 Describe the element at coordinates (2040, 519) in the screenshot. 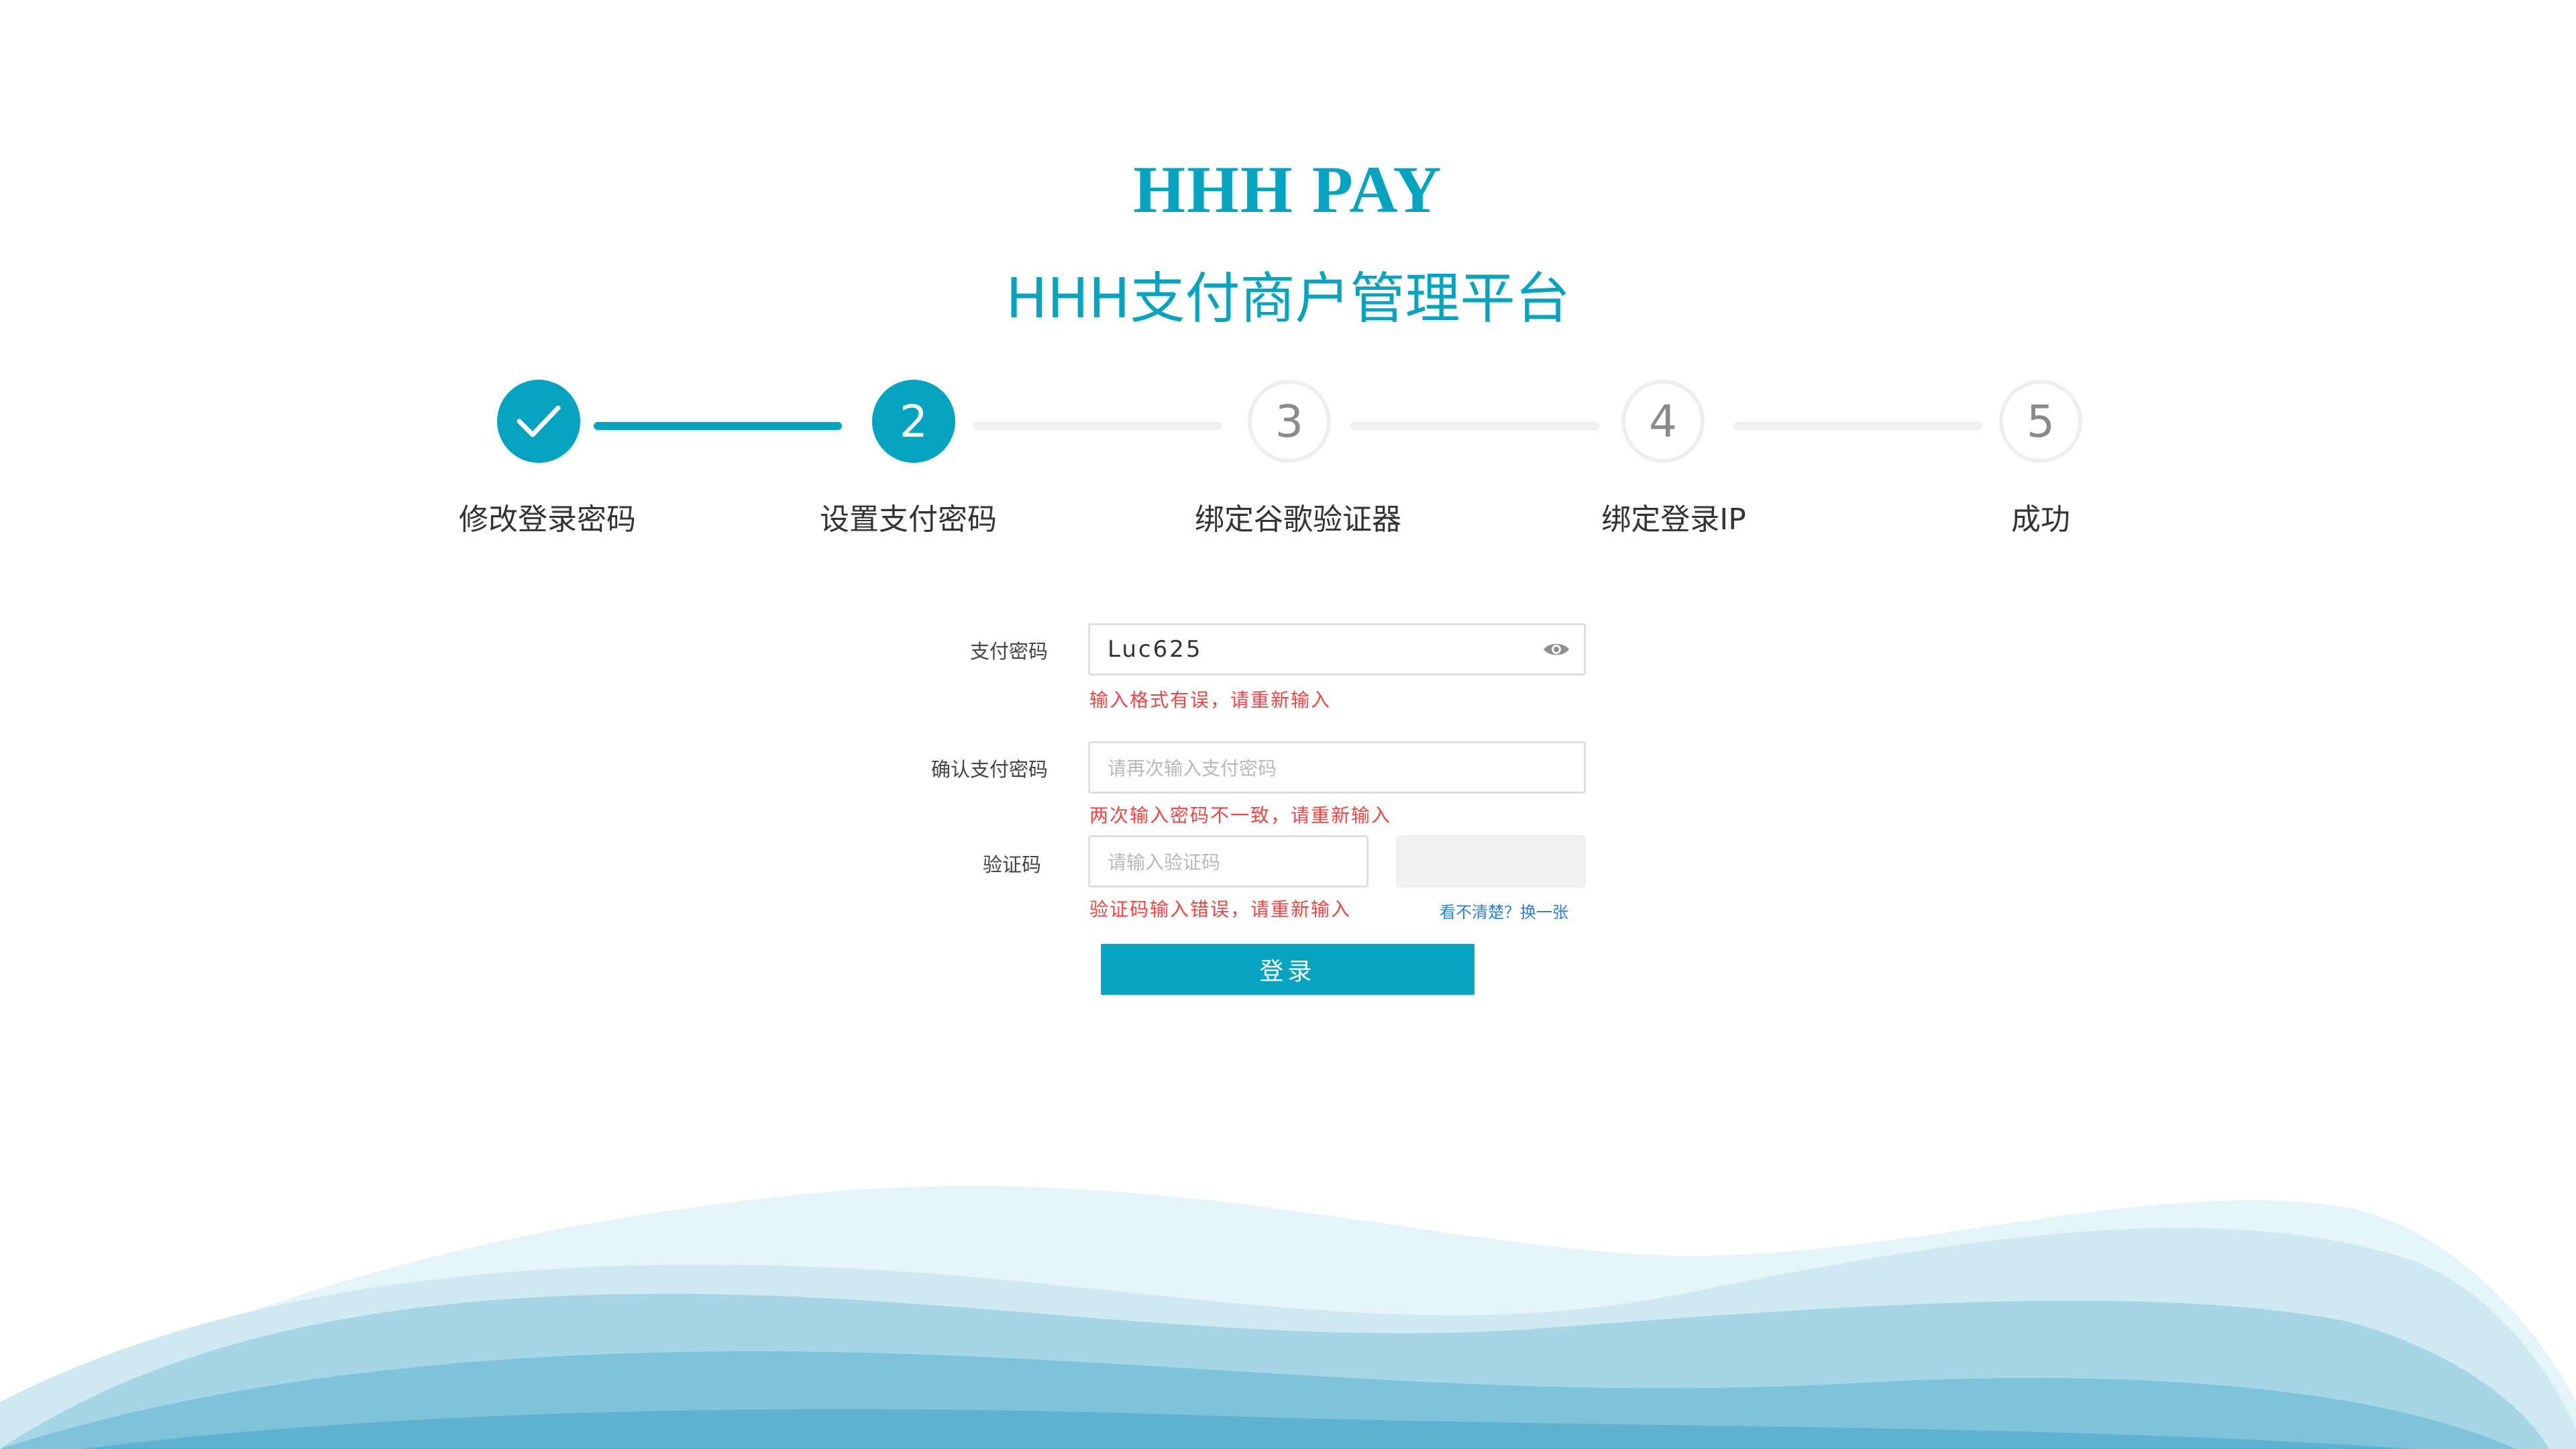

I see `step-5-label: 成功` at that location.